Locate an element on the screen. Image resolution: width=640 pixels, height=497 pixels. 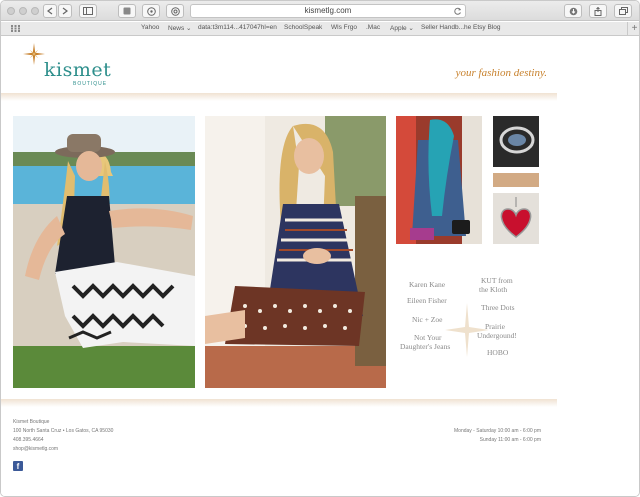
zoom-window-button is located at coordinates (35, 11).